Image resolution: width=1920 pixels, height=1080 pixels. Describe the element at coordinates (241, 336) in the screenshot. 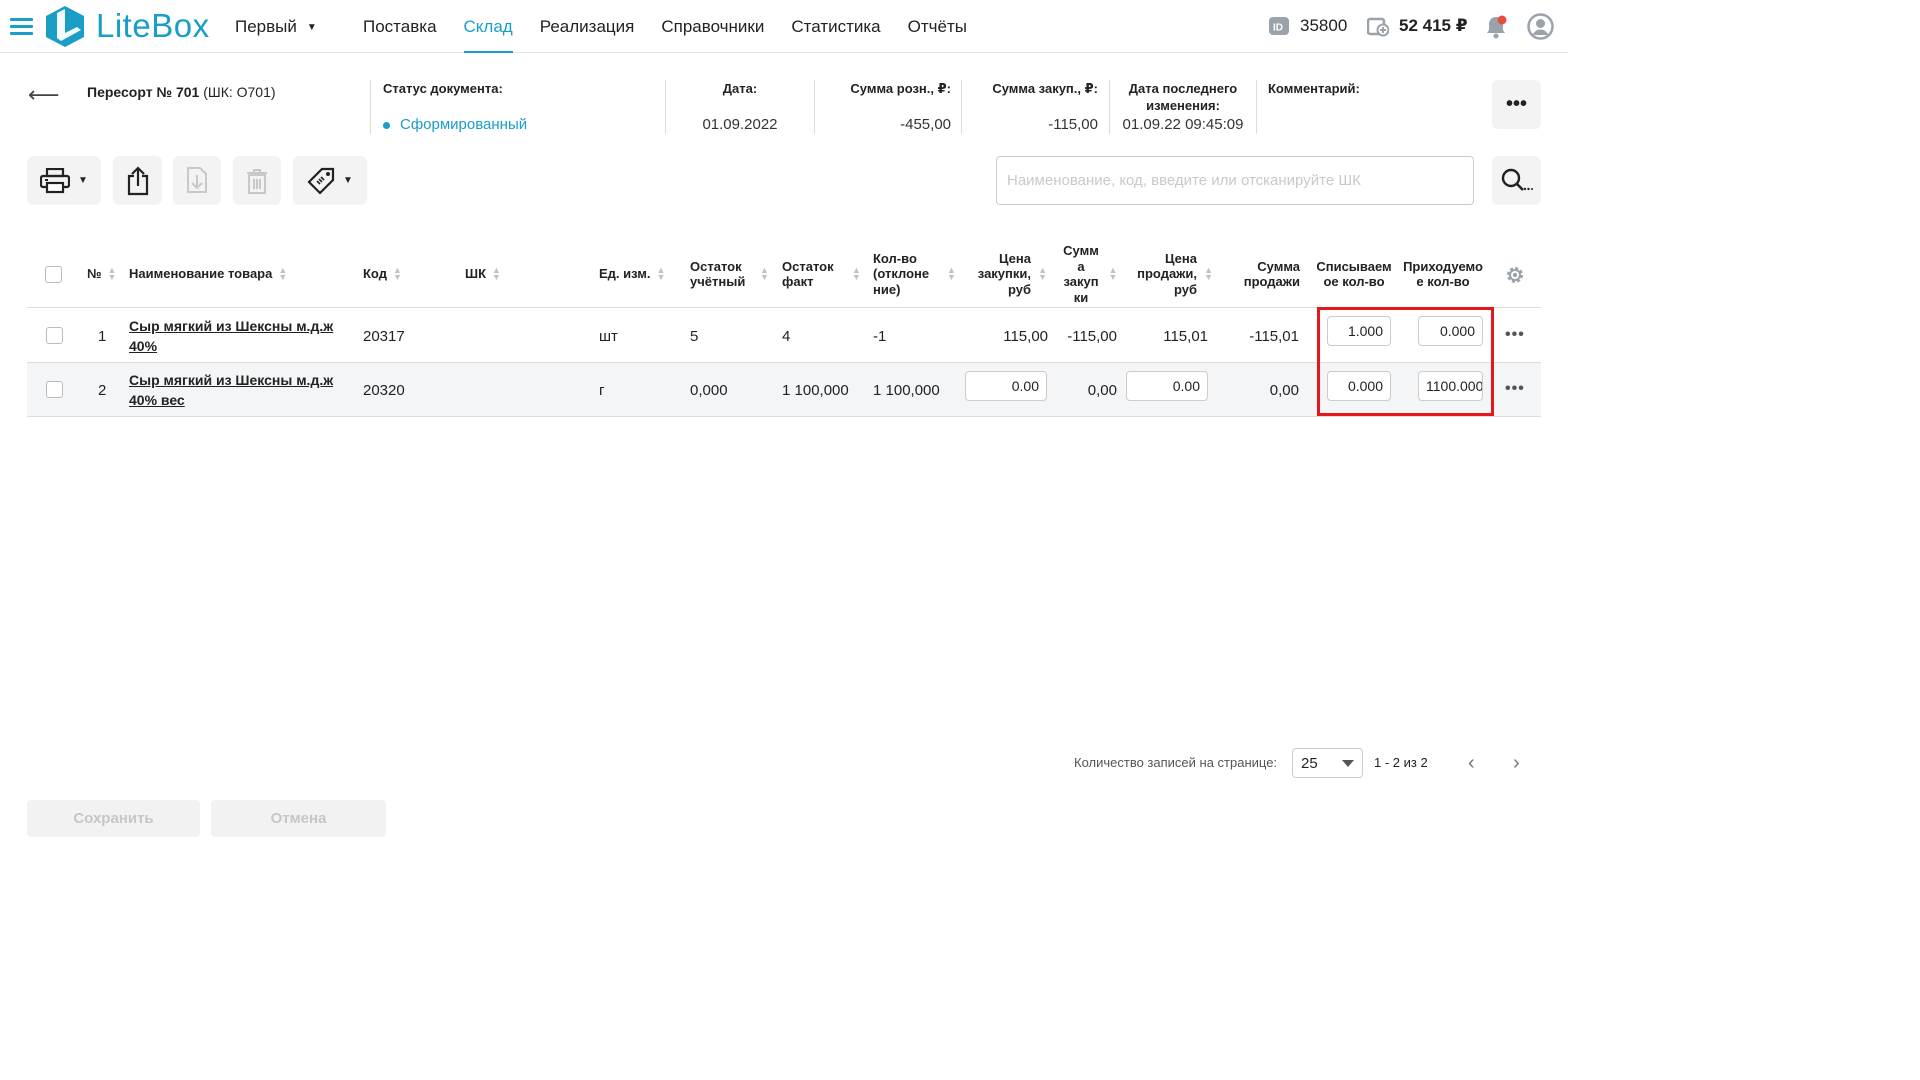

I see `product-link: Сыр мягкий из Шексны м.д.ж 40%` at that location.